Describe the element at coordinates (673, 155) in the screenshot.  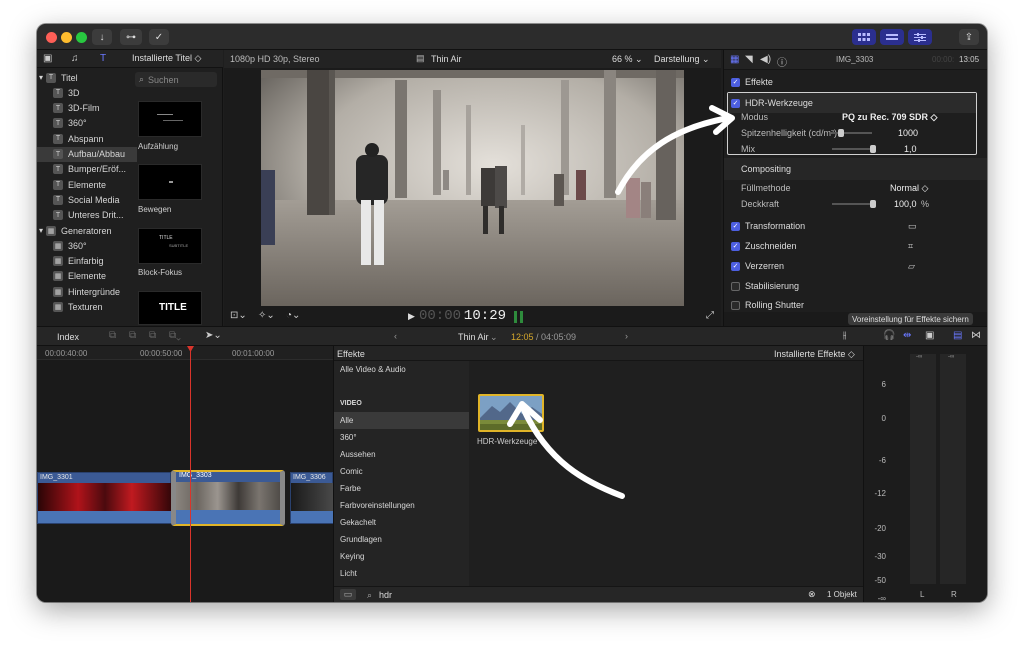
I see `arrow-to-hdr-tools` at that location.